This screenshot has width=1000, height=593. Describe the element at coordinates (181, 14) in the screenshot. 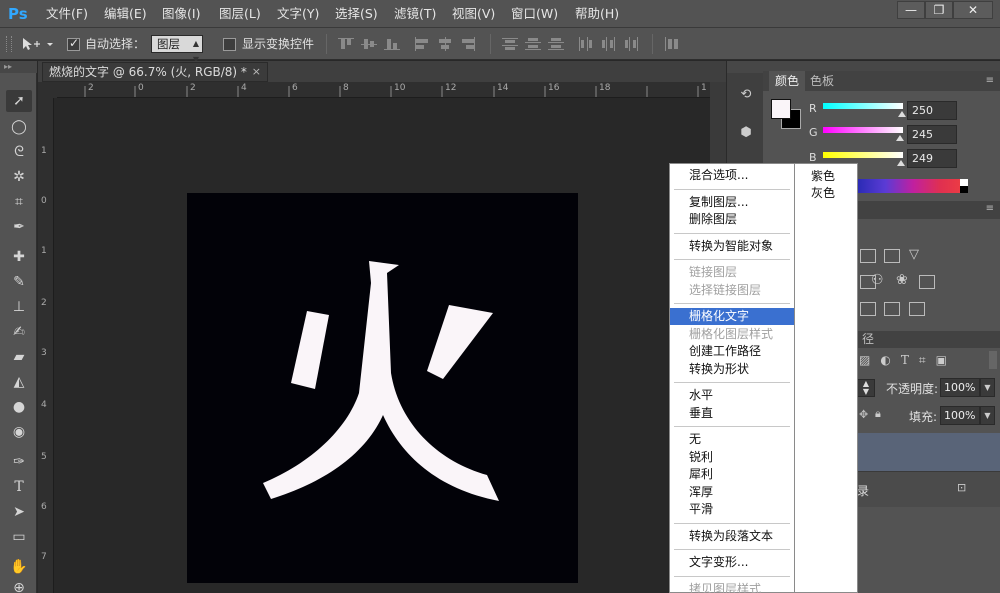

I see `menu-image: 图像(I)` at that location.